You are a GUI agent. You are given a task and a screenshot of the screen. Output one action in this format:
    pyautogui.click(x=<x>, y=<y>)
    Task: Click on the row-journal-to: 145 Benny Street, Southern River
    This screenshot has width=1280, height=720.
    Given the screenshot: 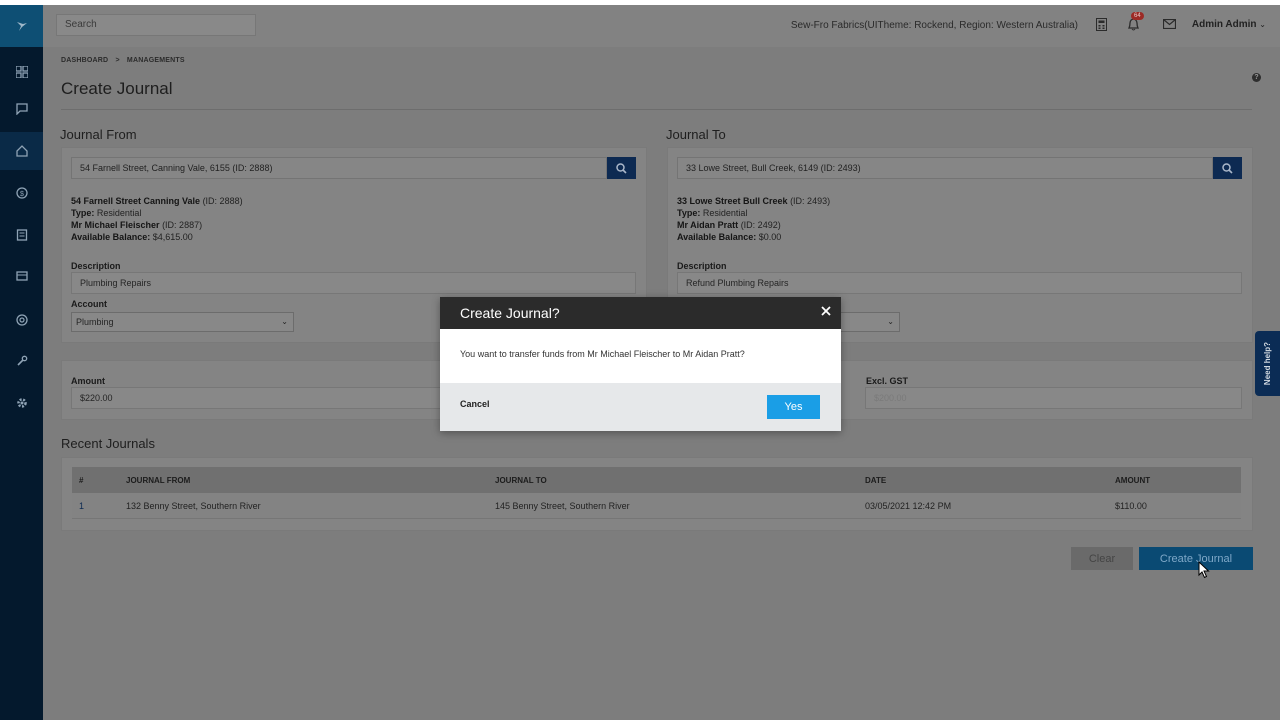 What is the action you would take?
    pyautogui.click(x=562, y=506)
    